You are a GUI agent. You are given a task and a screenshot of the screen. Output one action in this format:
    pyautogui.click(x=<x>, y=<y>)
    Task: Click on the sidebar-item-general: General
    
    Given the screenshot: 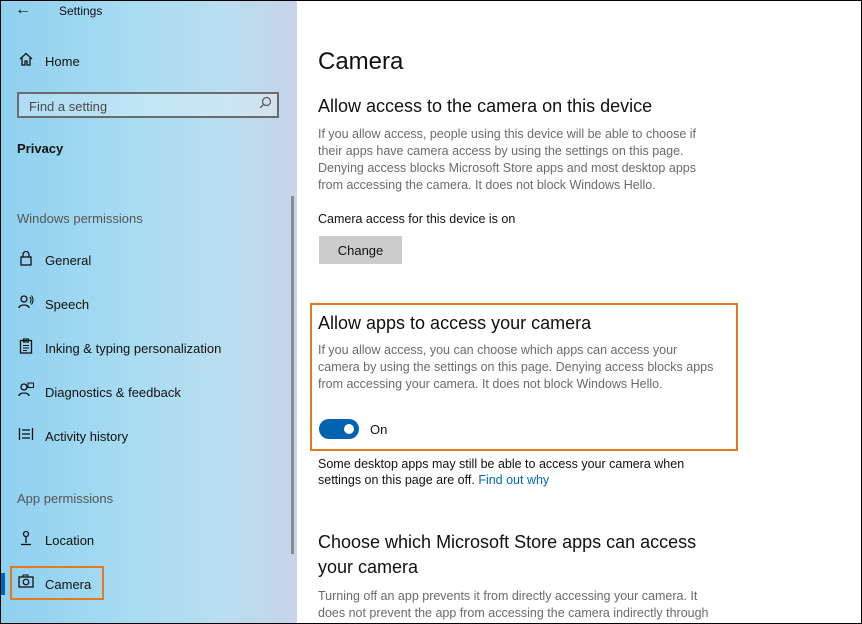 What is the action you would take?
    pyautogui.click(x=146, y=261)
    